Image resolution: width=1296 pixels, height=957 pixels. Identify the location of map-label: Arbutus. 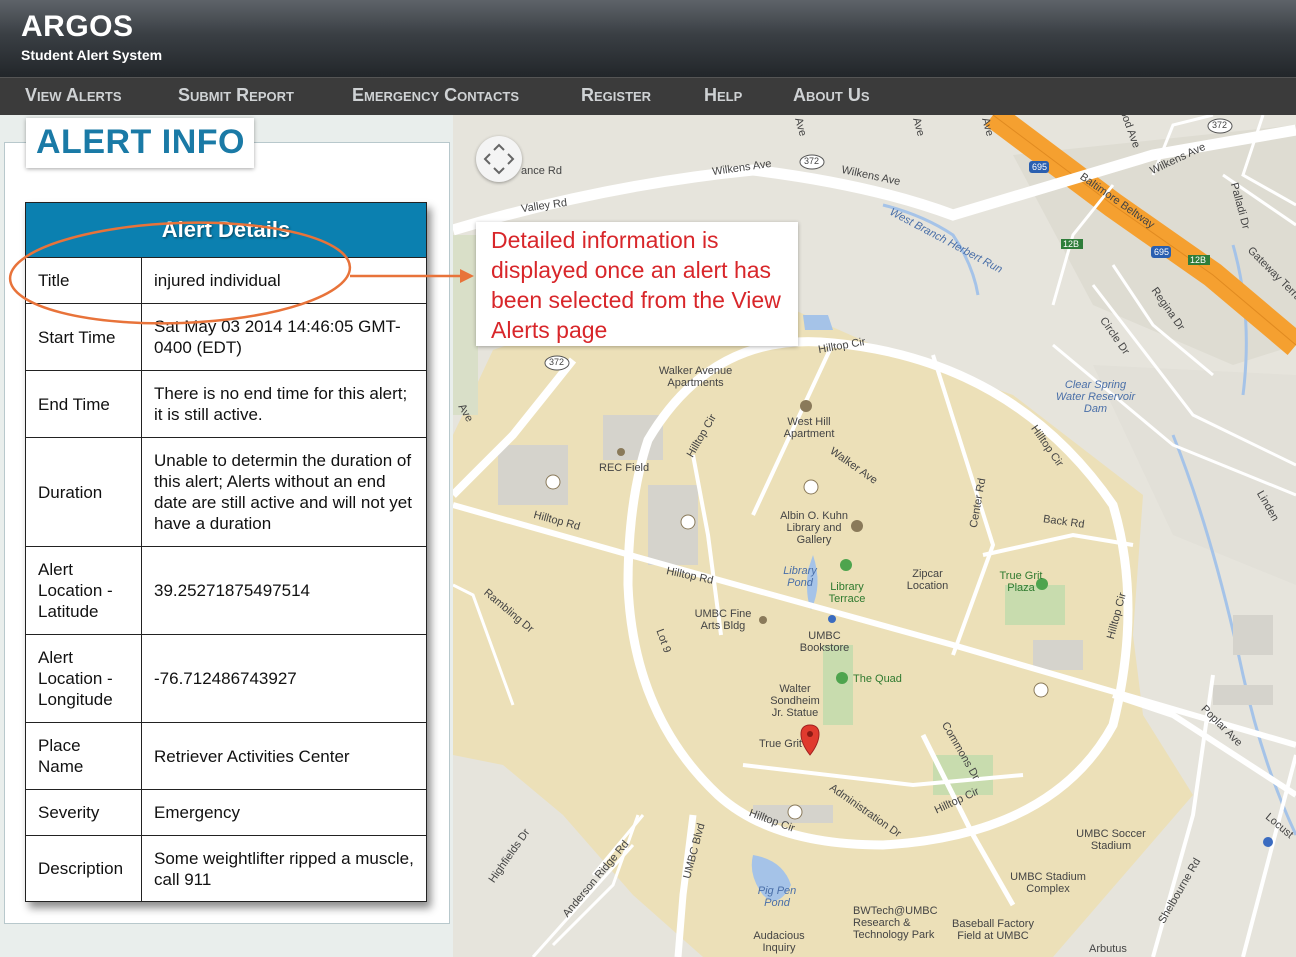
(1108, 949).